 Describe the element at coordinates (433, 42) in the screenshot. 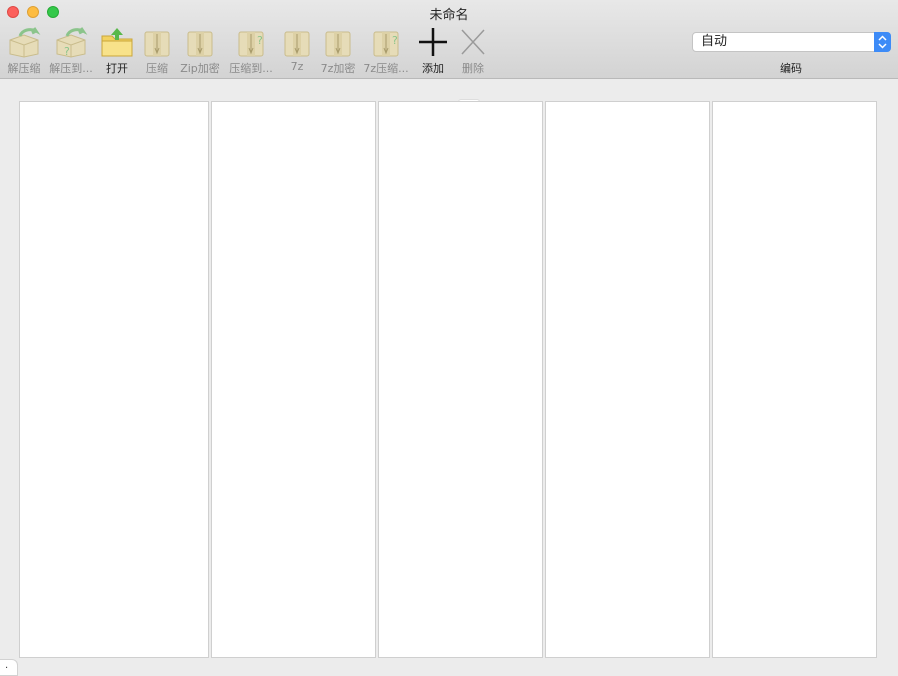

I see `plus-icon` at that location.